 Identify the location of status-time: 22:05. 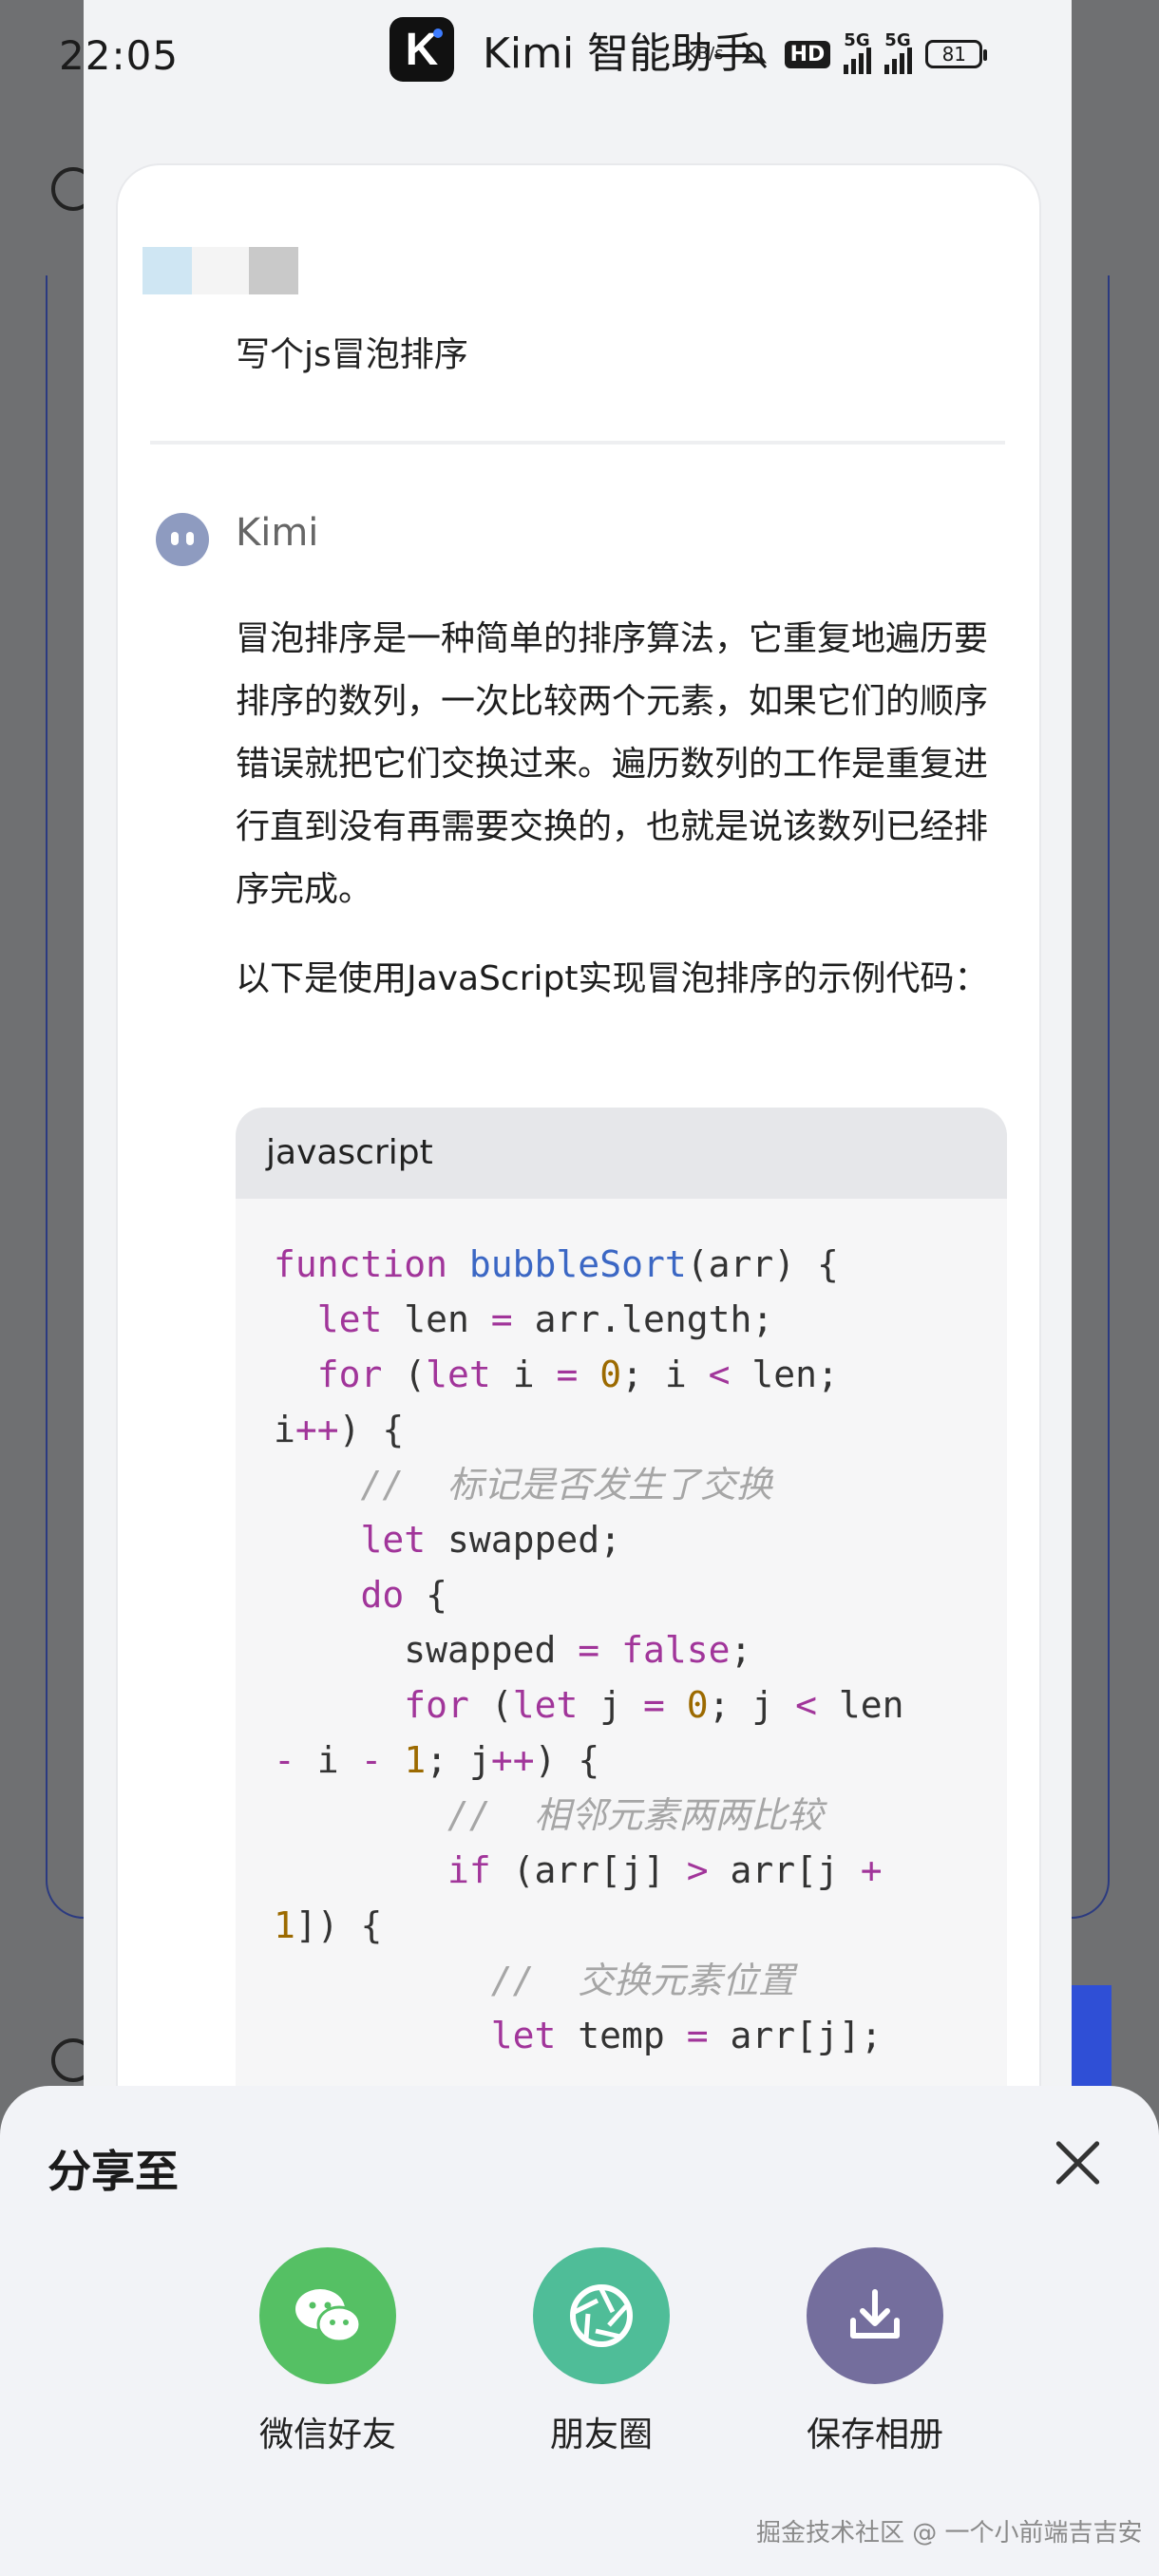
(119, 55).